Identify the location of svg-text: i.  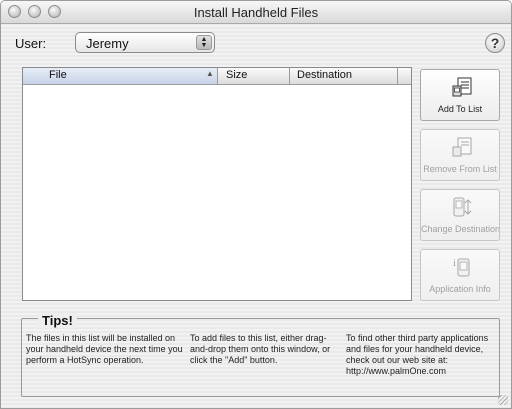
(454, 264).